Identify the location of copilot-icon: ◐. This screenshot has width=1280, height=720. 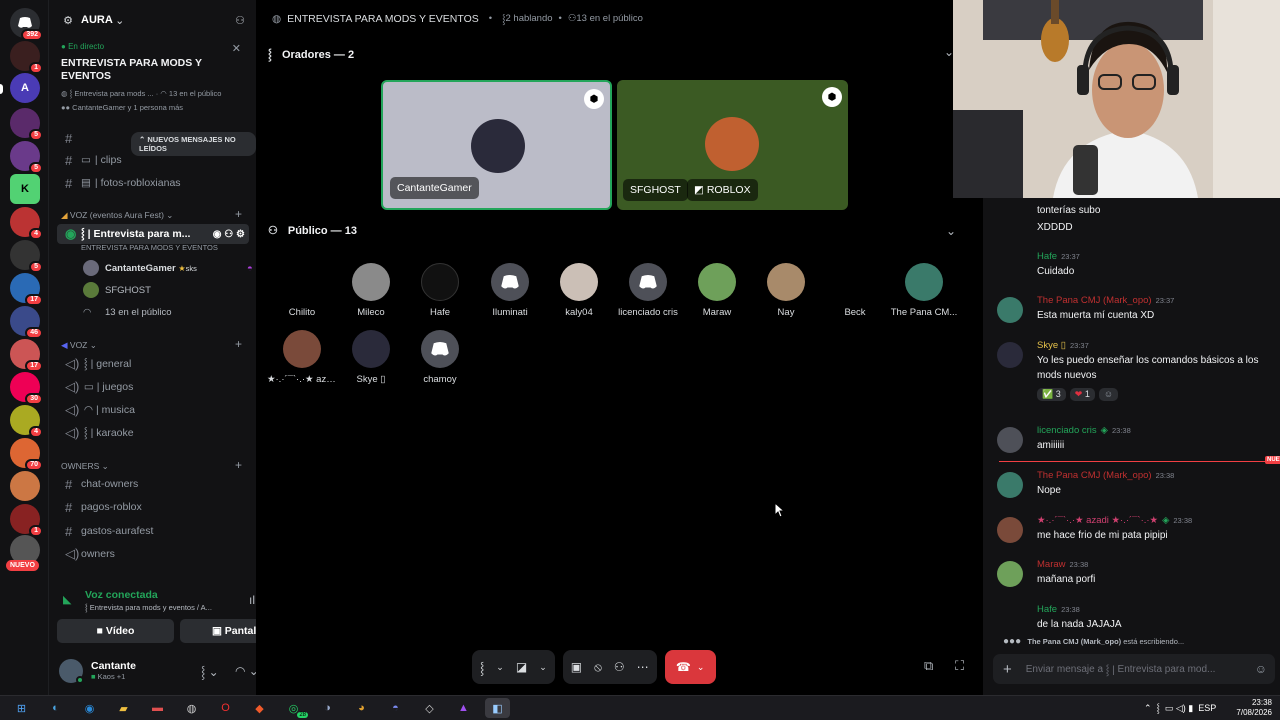
(55, 708).